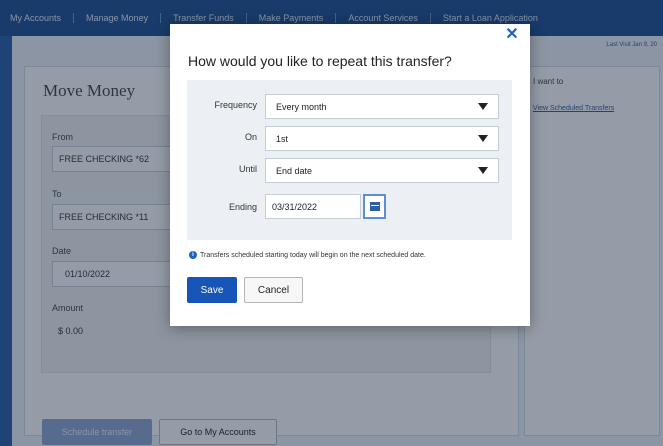  I want to click on frequency-select: Every month, so click(382, 106).